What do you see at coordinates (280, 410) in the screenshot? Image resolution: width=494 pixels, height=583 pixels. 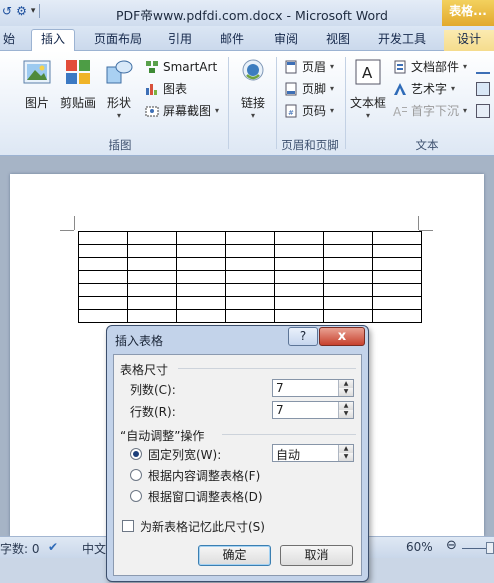 I see `rows-value: 7` at bounding box center [280, 410].